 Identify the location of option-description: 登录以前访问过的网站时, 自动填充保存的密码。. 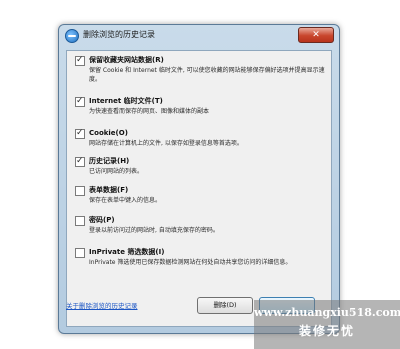
(154, 230).